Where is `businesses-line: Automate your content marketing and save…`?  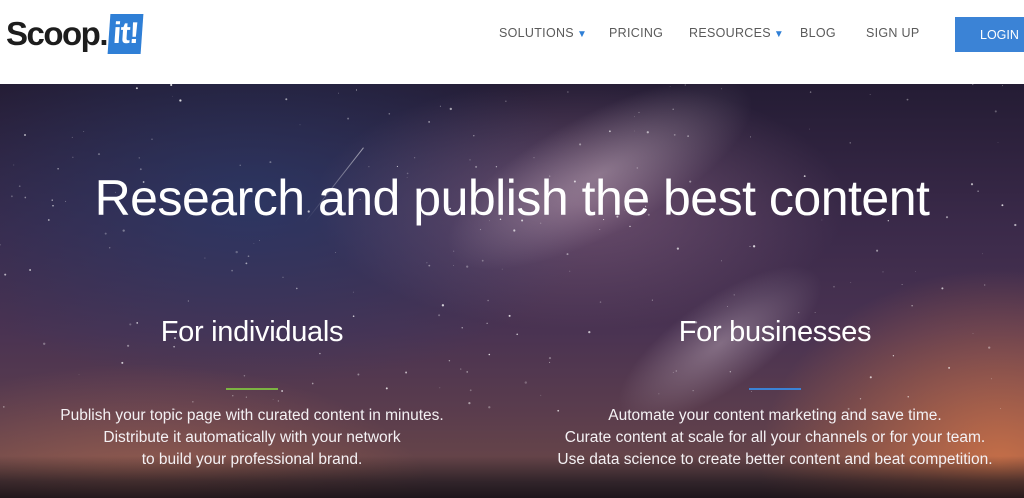
businesses-line: Automate your content marketing and save… is located at coordinates (775, 415).